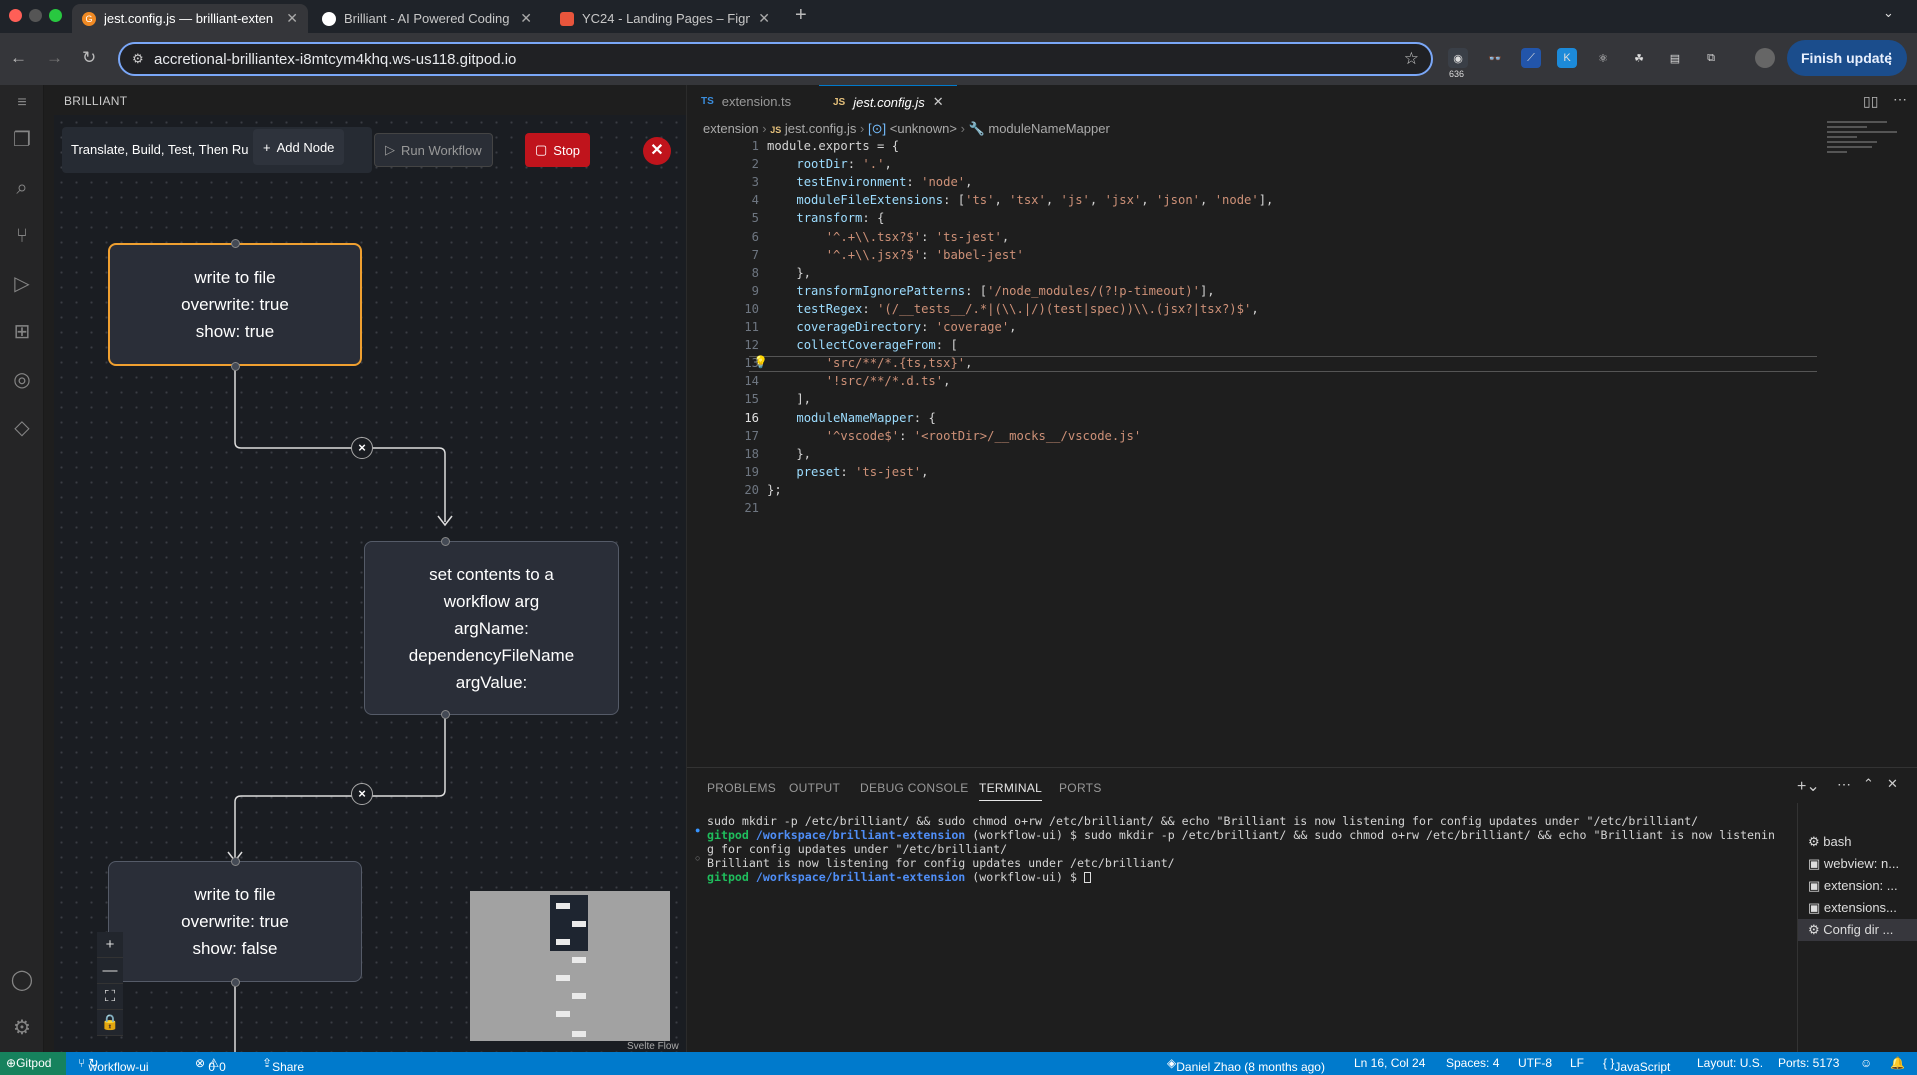 The width and height of the screenshot is (1917, 1075). Describe the element at coordinates (427, 18) in the screenshot. I see `browser-tab-brilliant: Brilliant - AI Powered Coding ✕` at that location.